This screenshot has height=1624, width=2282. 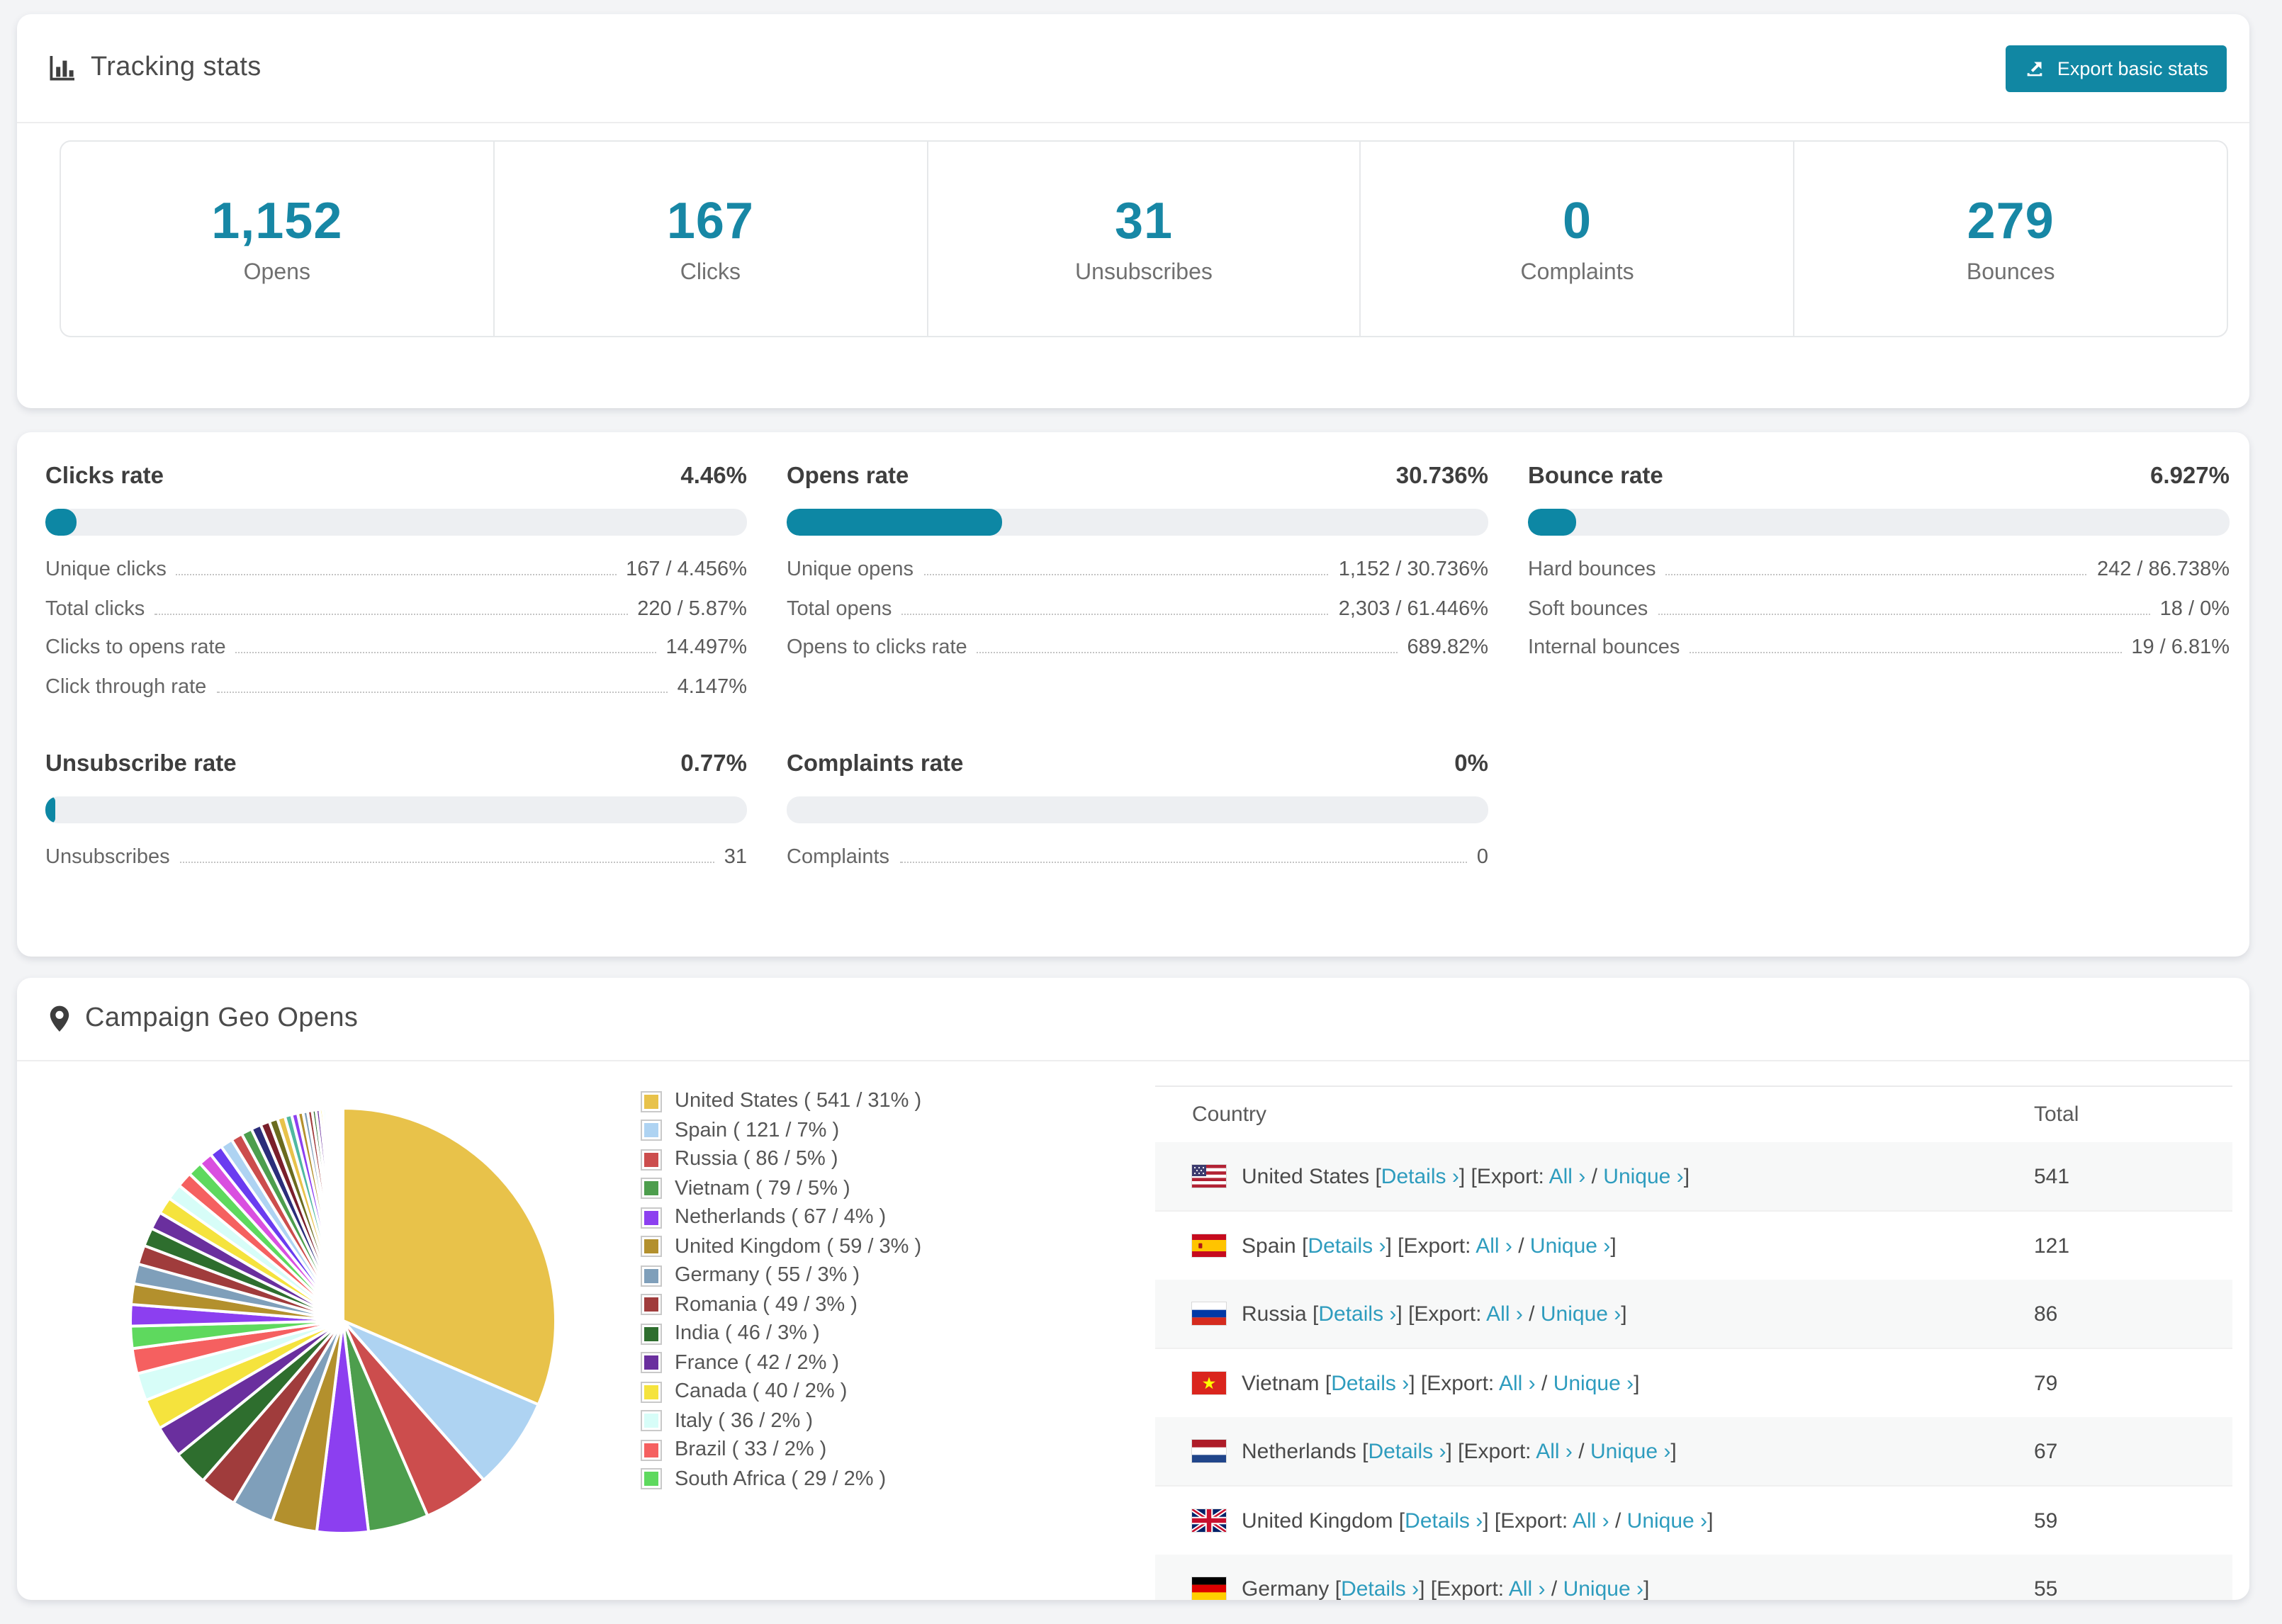 What do you see at coordinates (1482, 857) in the screenshot?
I see `rate-row-value: 0` at bounding box center [1482, 857].